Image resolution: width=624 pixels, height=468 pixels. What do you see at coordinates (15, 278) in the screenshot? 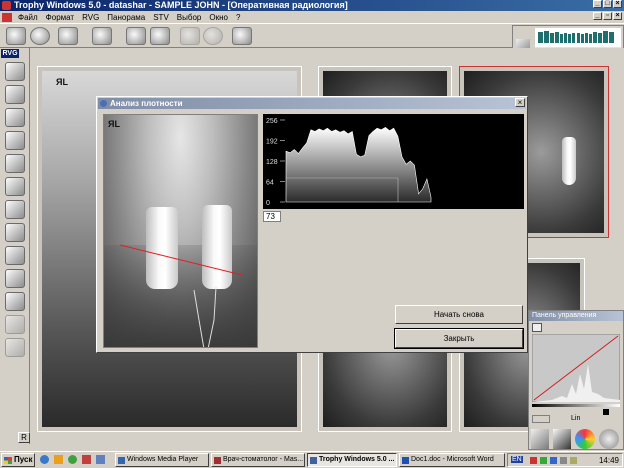
I see `tooth-implant-icon` at bounding box center [15, 278].